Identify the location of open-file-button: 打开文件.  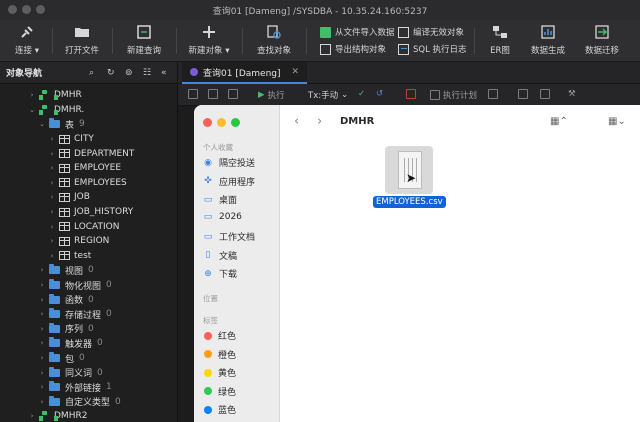
(82, 40).